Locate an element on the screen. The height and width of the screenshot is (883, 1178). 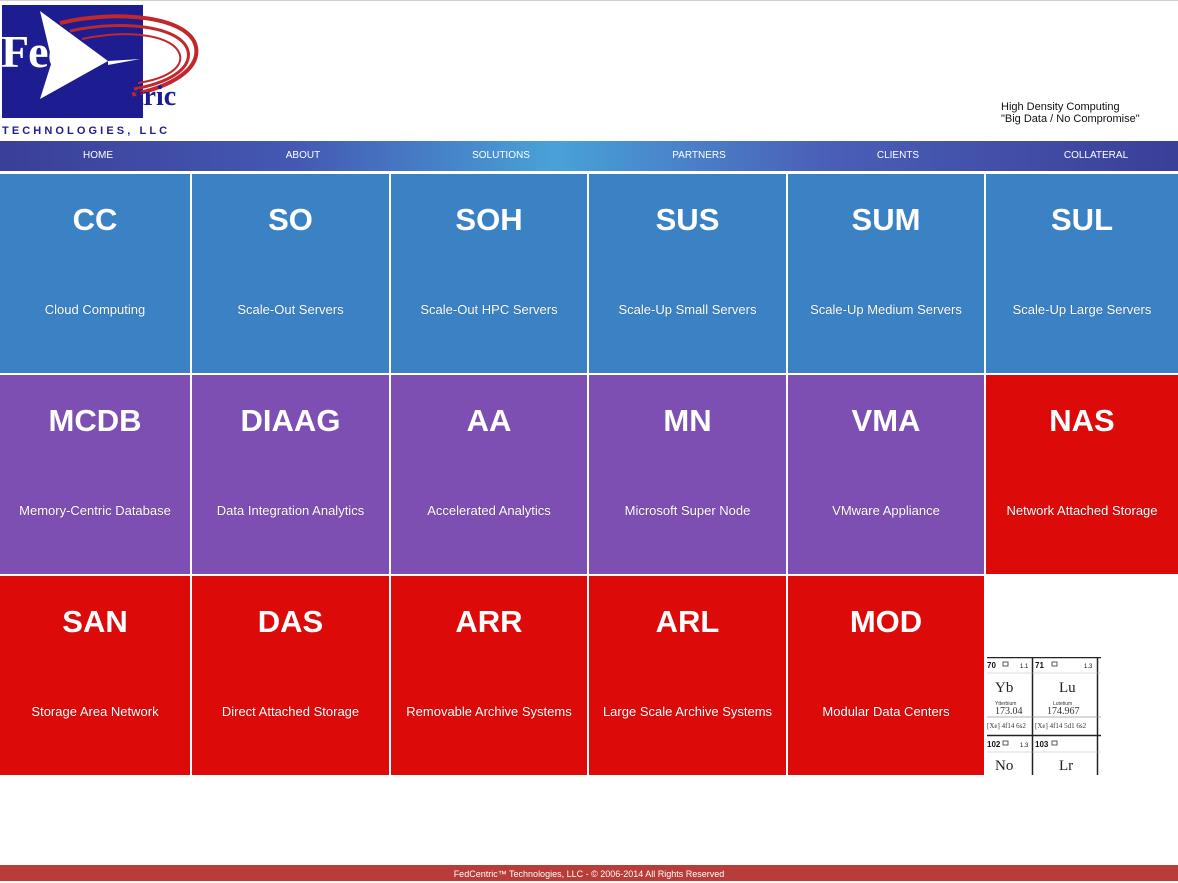
tile-arr: ARR Removable Archive Systems is located at coordinates (489, 675).